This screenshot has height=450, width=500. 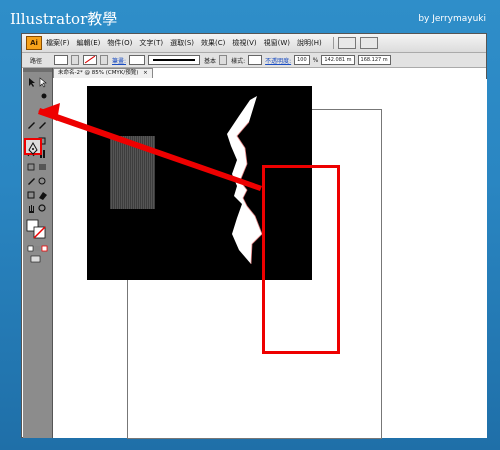 I want to click on document-tab: 未命名-2* @ 85% (CMYK/預覽) ×, so click(x=103, y=73).